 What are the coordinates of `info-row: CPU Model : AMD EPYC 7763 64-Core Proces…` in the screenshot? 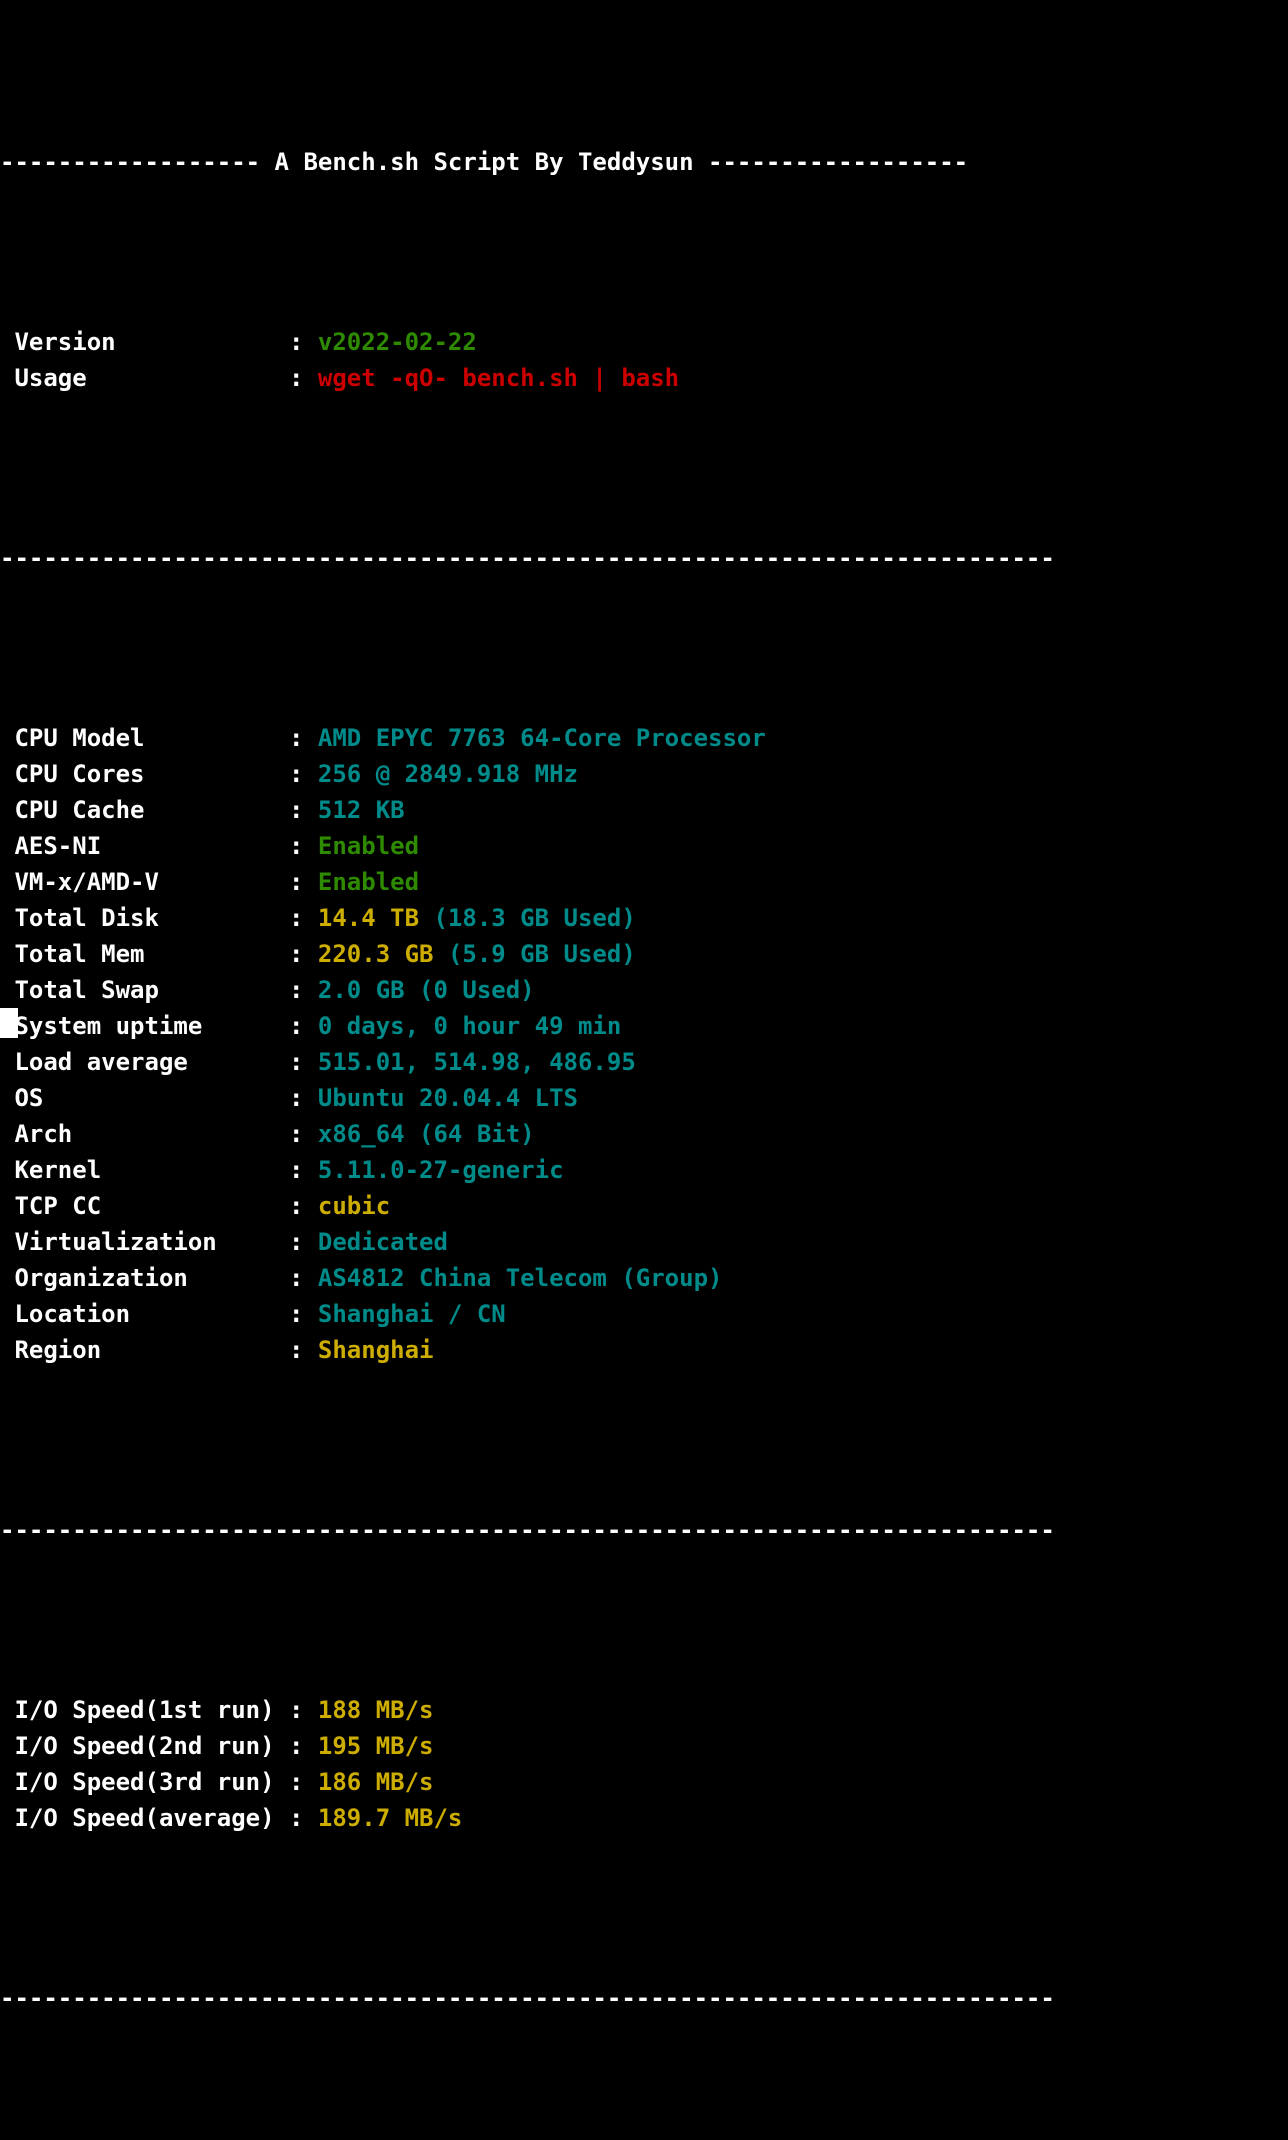 It's located at (644, 738).